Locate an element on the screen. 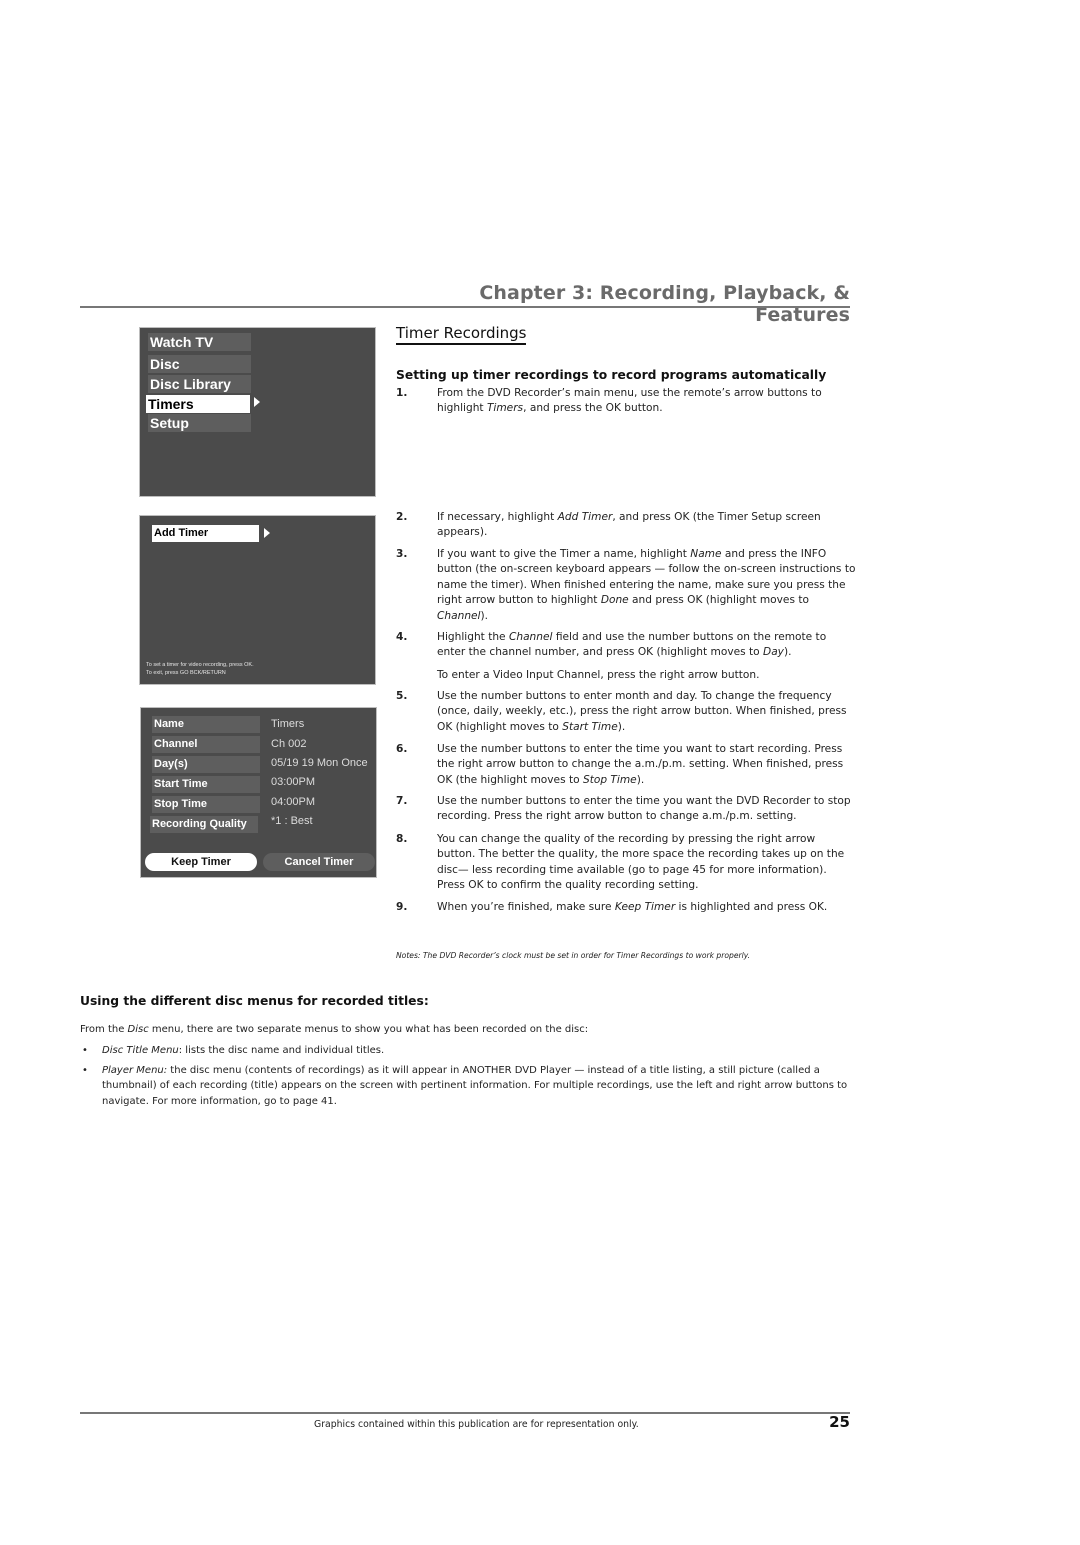  page-number: 25 is located at coordinates (839, 1422).